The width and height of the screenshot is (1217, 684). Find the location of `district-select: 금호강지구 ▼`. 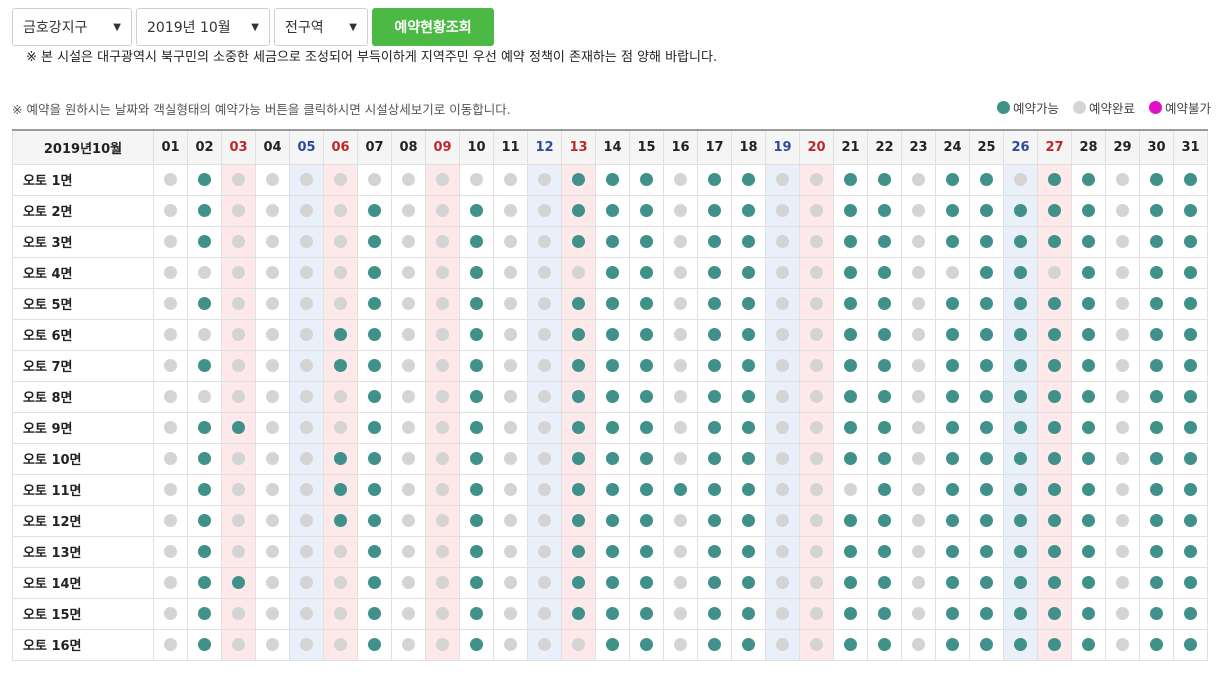

district-select: 금호강지구 ▼ is located at coordinates (72, 27).